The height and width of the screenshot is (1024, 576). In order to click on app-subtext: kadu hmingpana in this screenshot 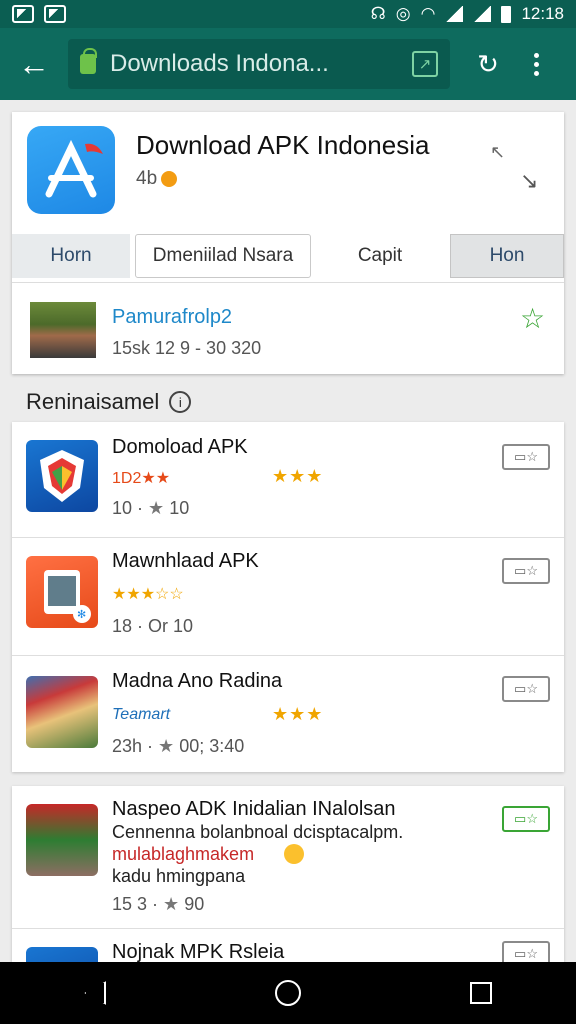, I will do `click(179, 876)`.